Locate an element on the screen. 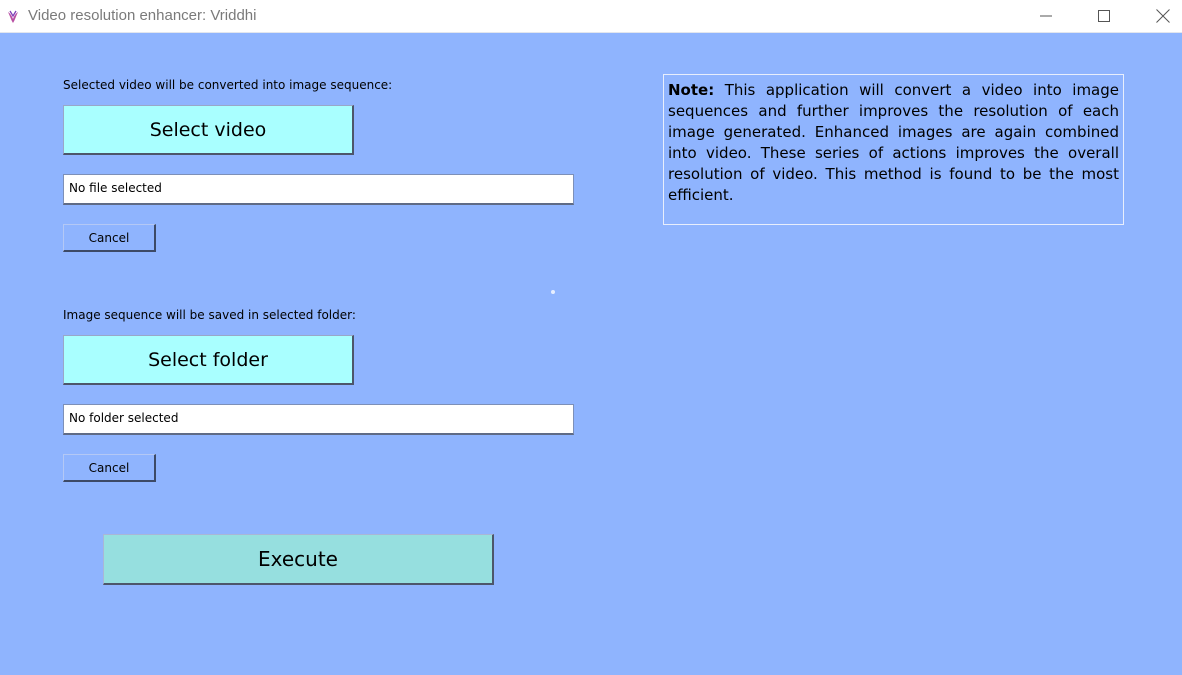 This screenshot has height=675, width=1182. close-button is located at coordinates (1161, 16).